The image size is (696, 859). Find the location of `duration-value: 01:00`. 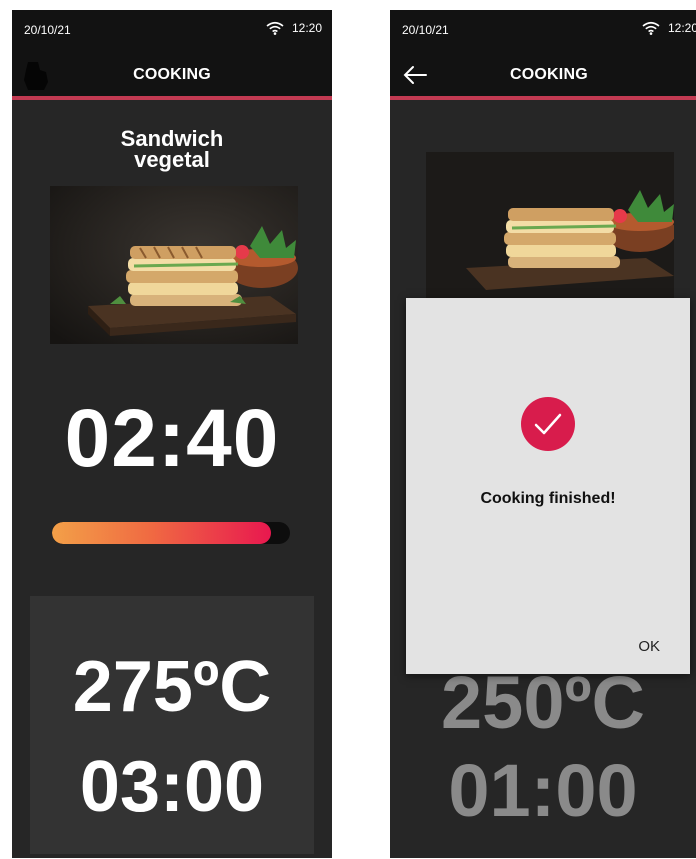

duration-value: 01:00 is located at coordinates (543, 790).